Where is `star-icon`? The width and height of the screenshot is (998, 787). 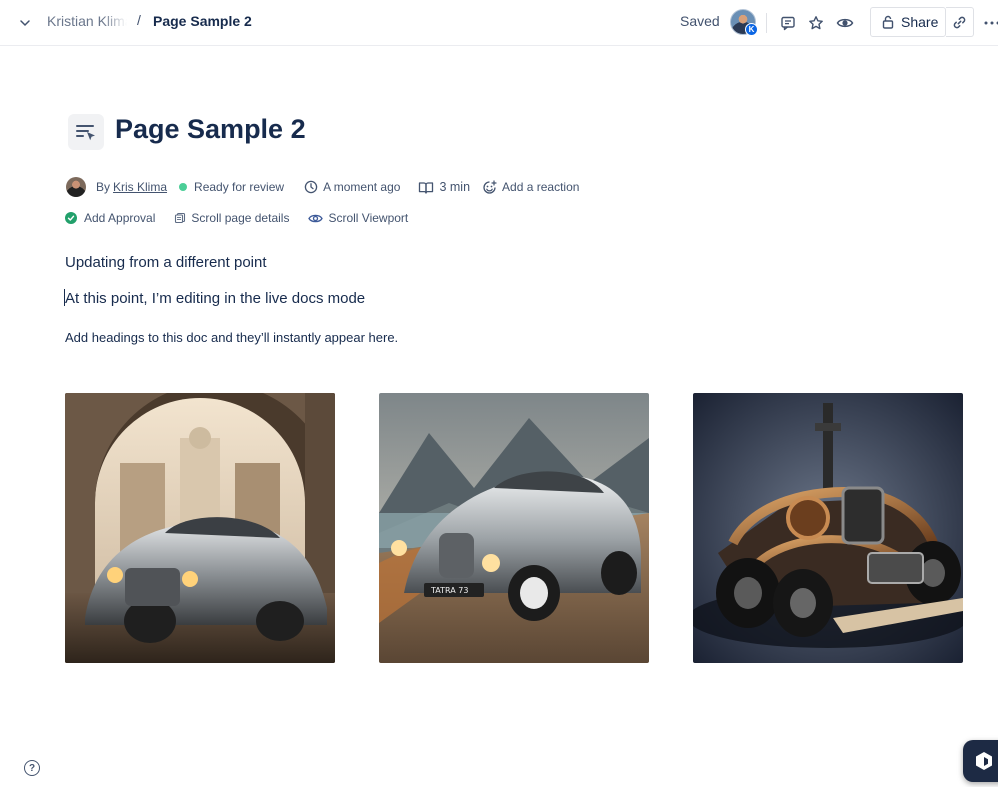 star-icon is located at coordinates (816, 23).